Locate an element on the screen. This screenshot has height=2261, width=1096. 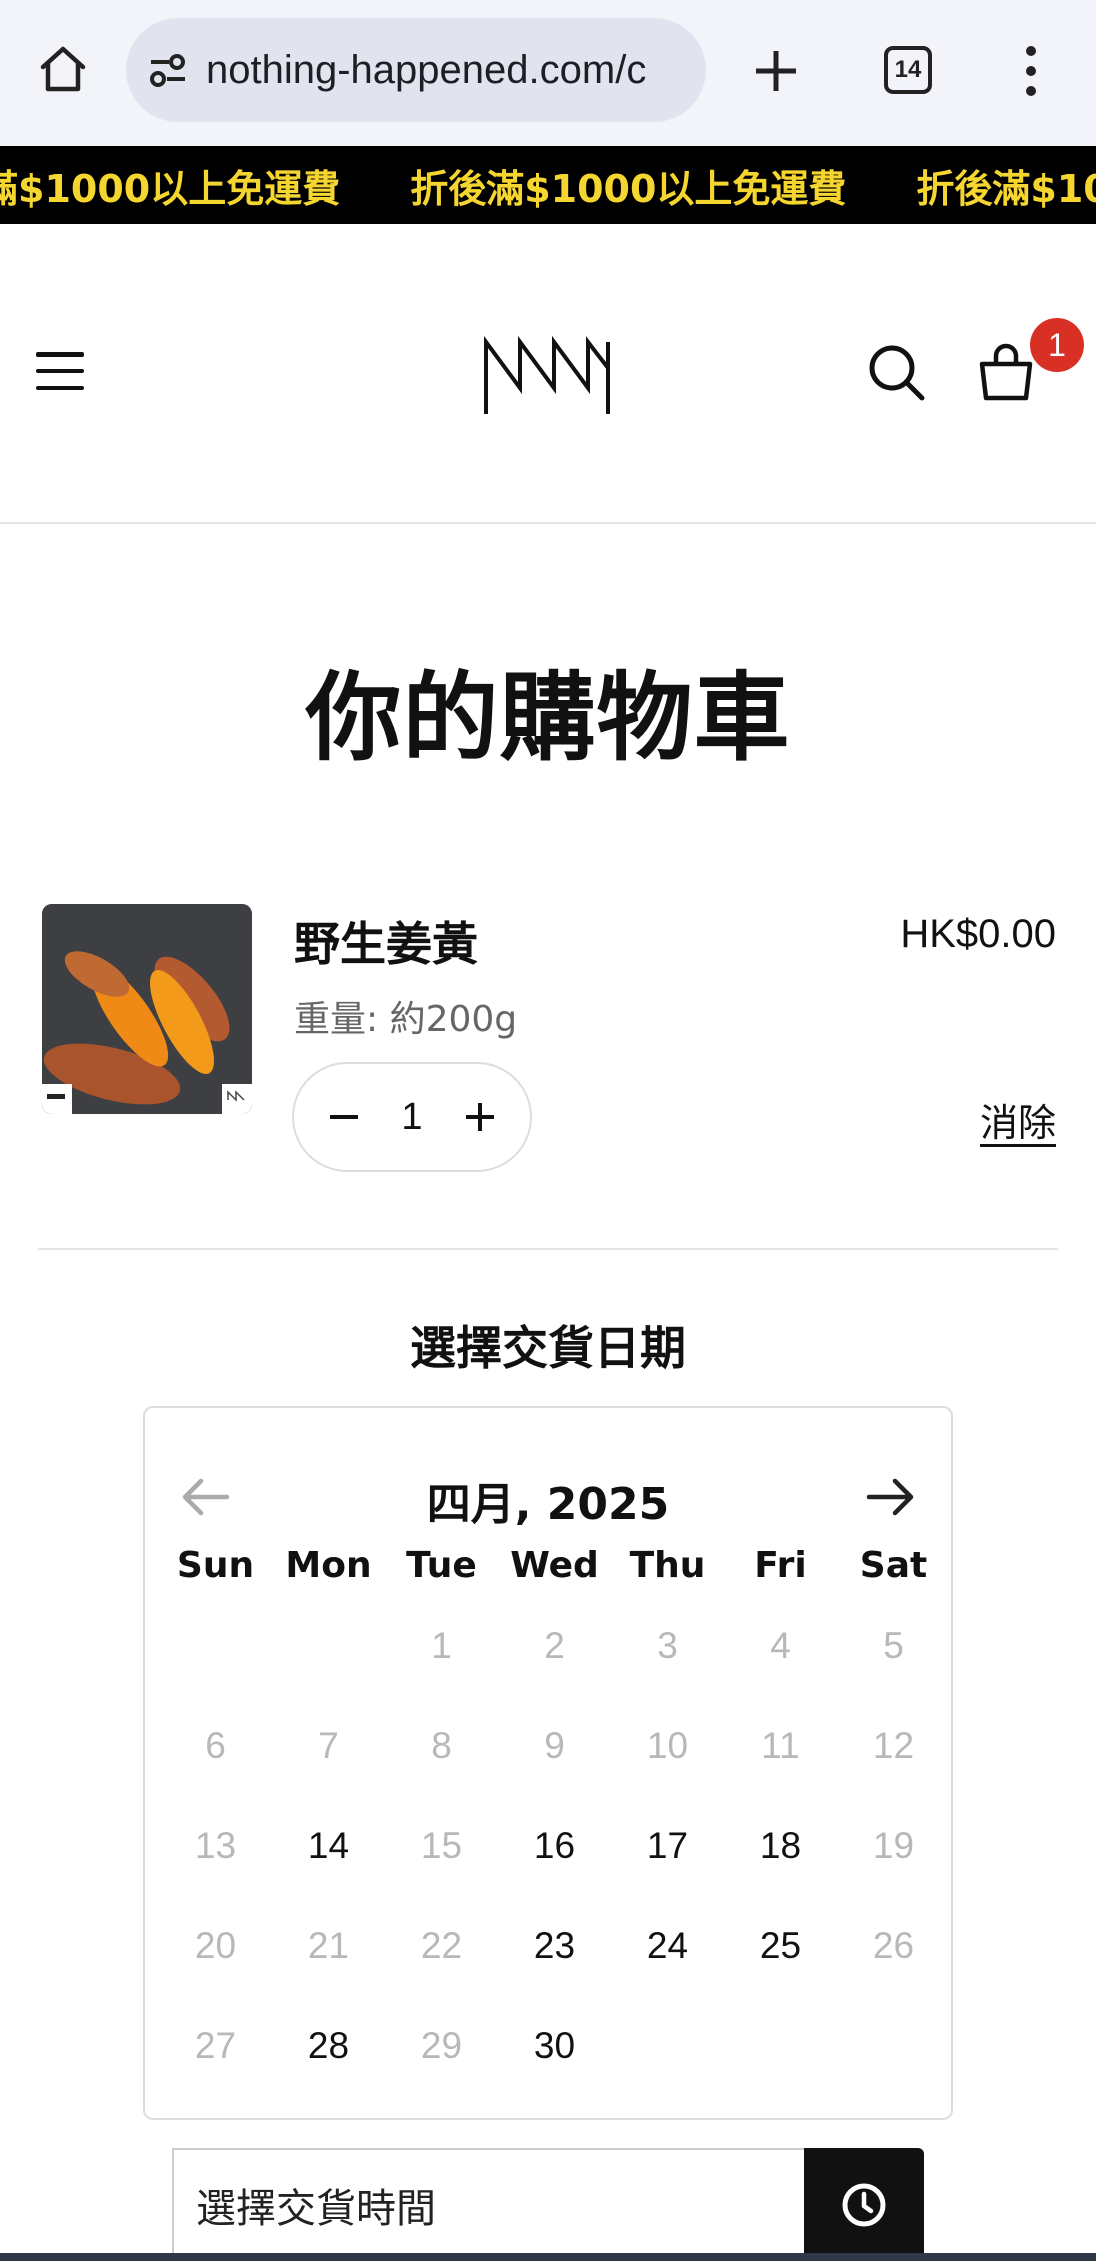
calendar-day: 5 is located at coordinates (893, 1645).